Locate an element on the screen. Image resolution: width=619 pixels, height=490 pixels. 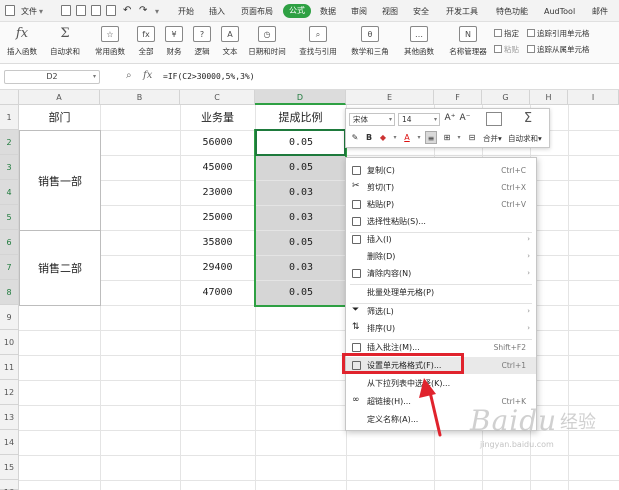
trace-dependents-button: 追踪从属单元格 is located at coordinates (558, 49).